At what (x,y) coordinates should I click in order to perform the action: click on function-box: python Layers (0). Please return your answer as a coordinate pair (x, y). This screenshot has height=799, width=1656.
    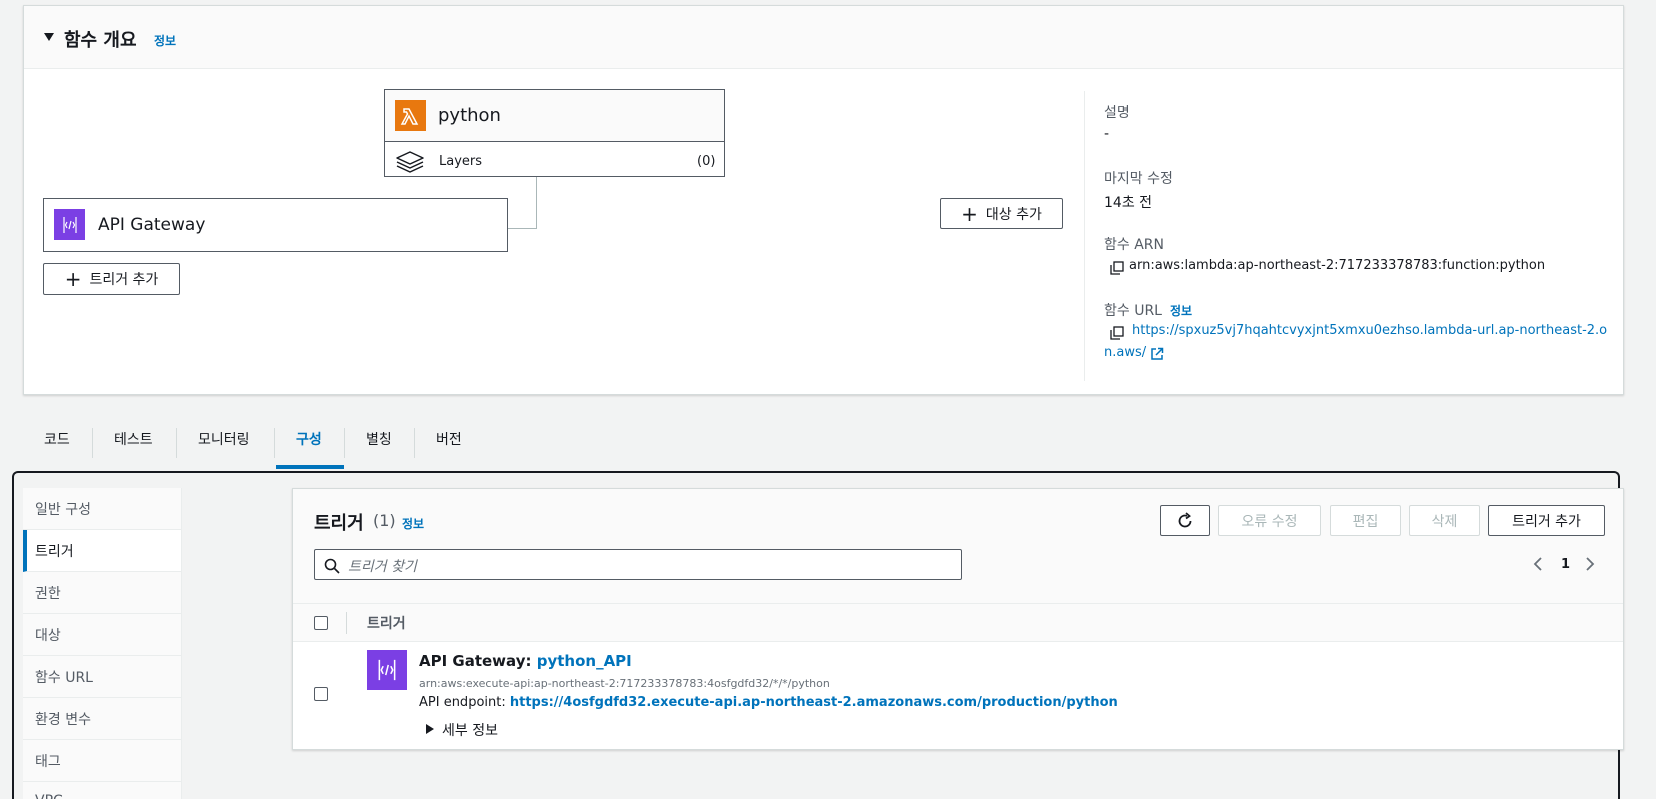
    Looking at the image, I should click on (554, 133).